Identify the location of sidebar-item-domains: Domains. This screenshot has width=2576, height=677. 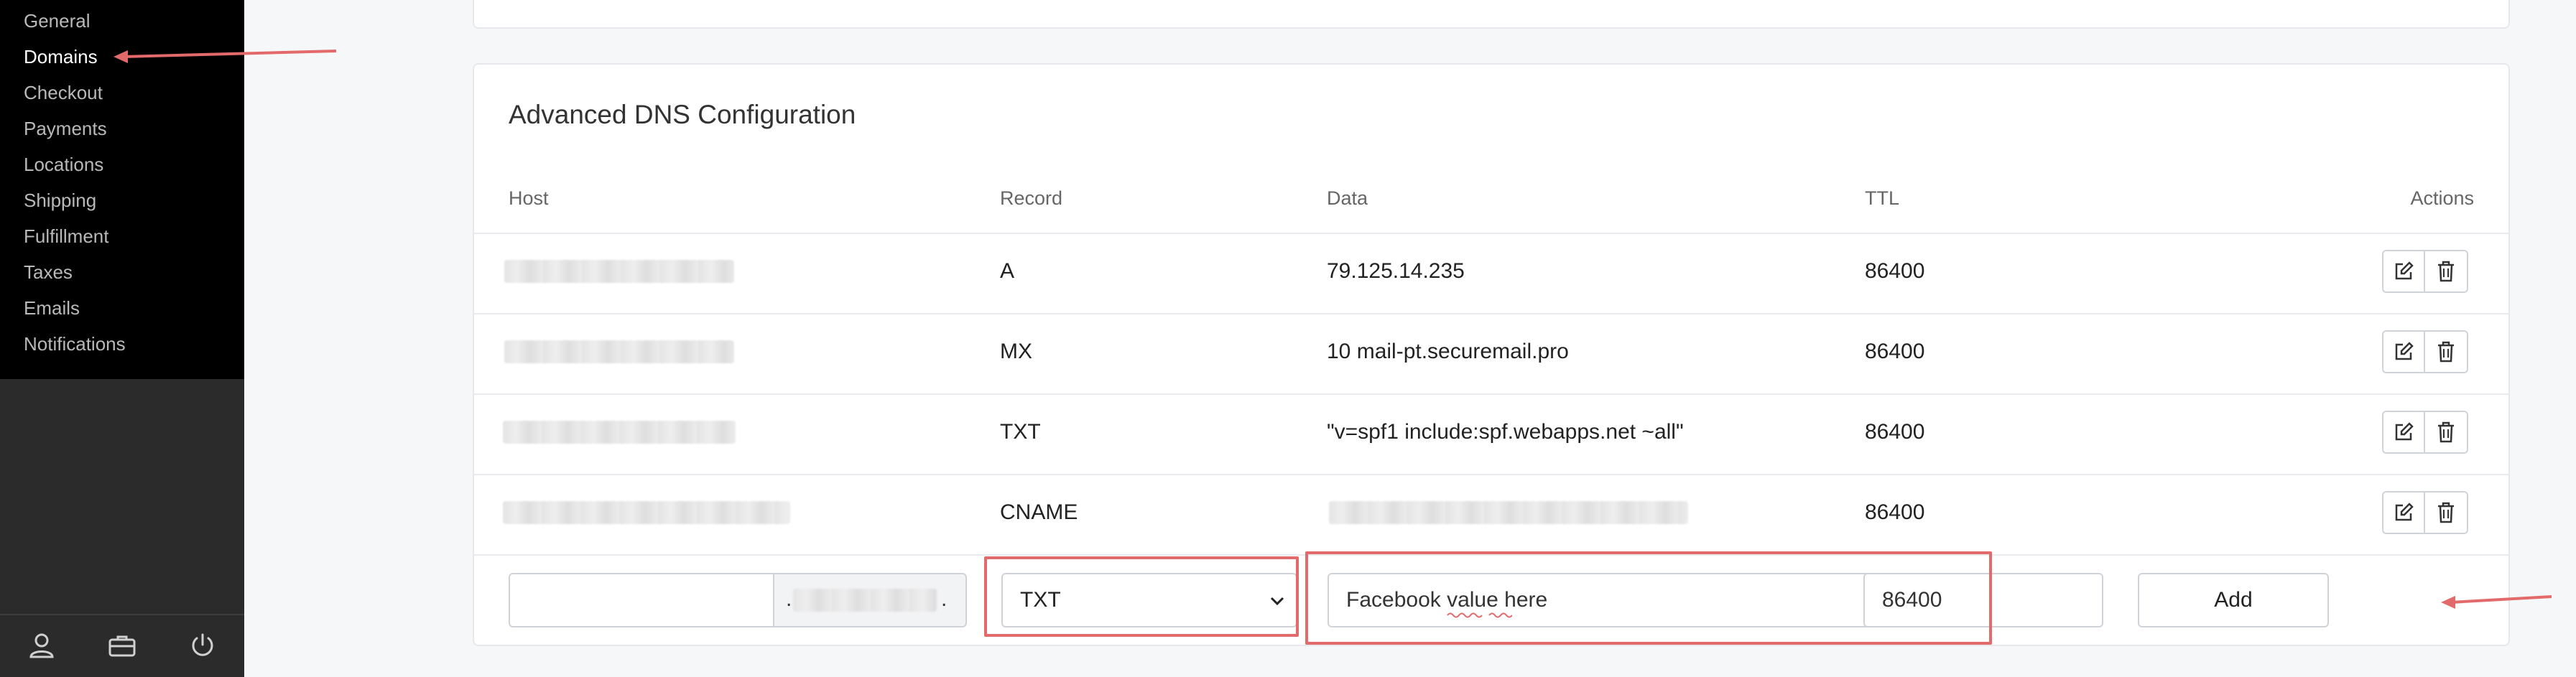
(61, 56).